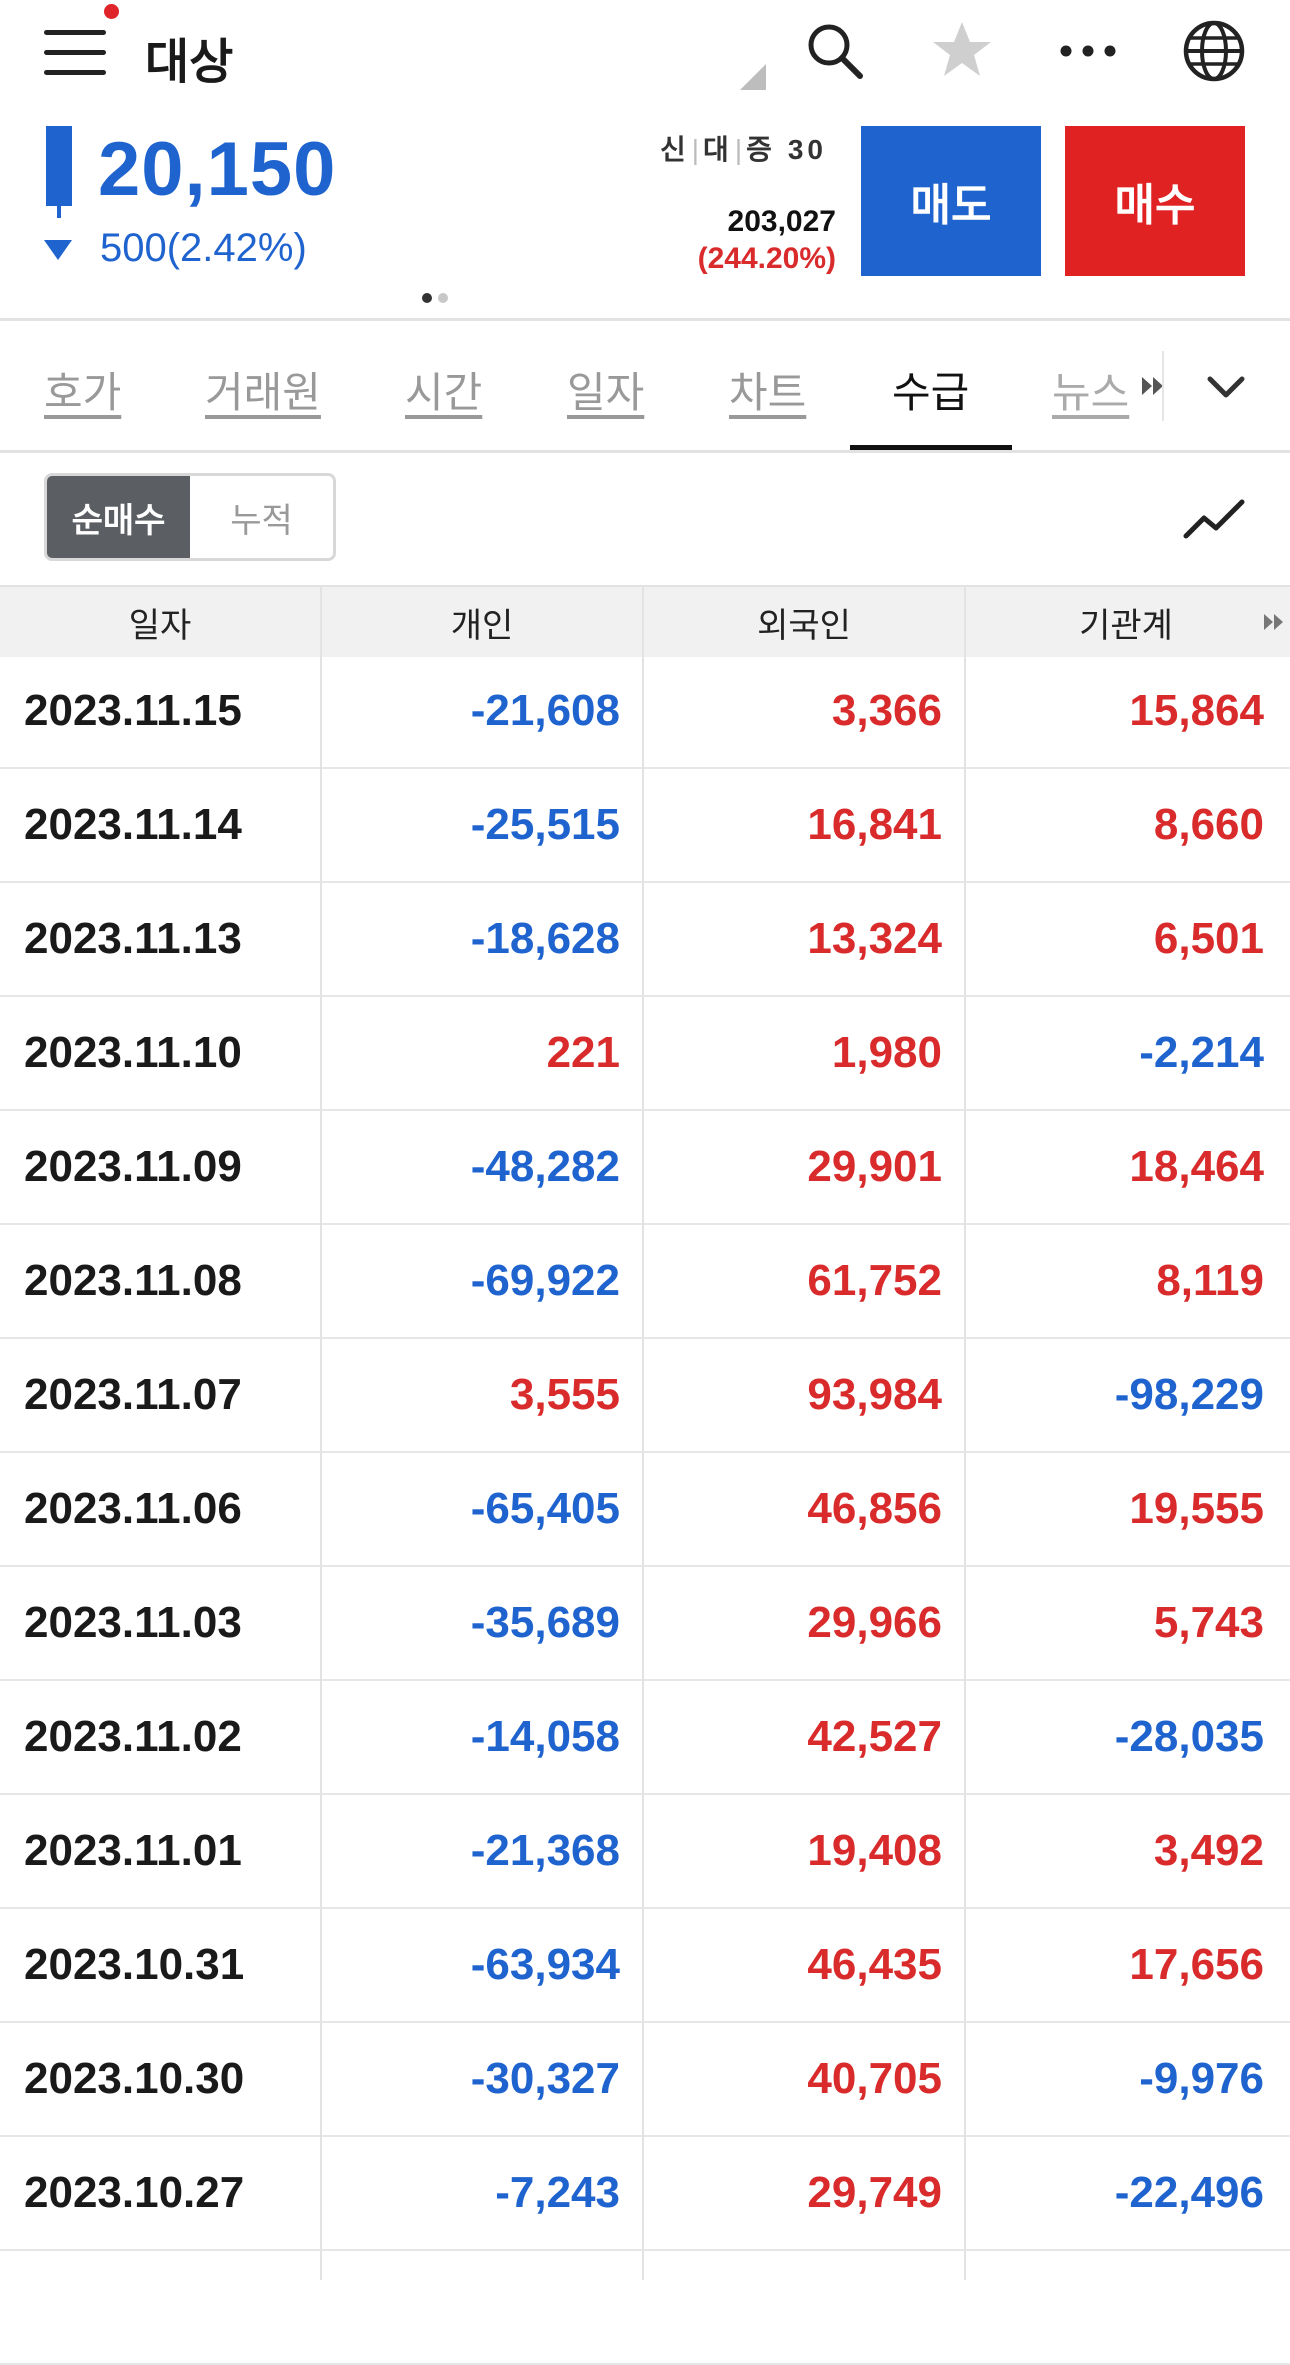 This screenshot has height=2365, width=1290. I want to click on table-row: 2023.10.27 -7,243 29,749 -22,496, so click(645, 2194).